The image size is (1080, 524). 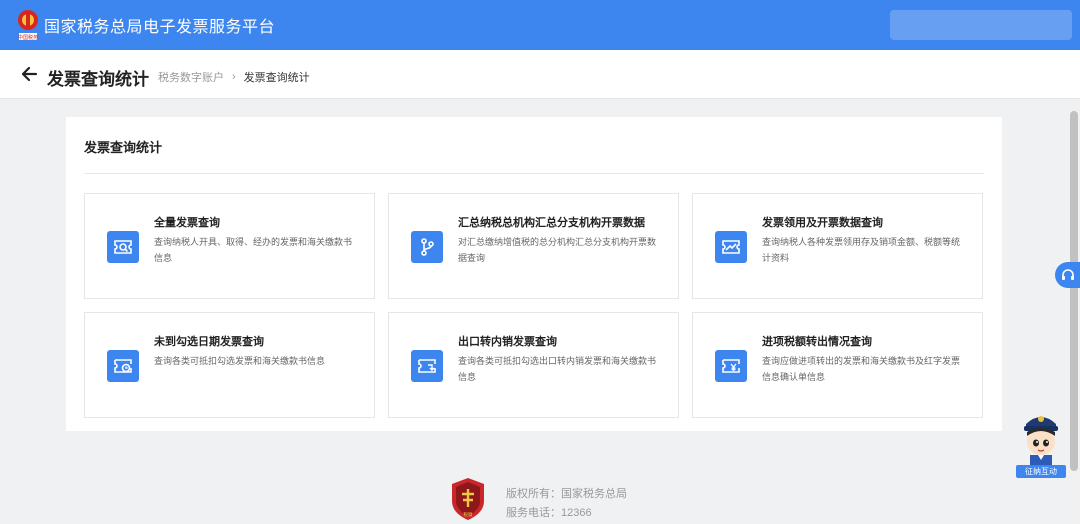 I want to click on platform-title: 国家税务总局电子发票服务平台, so click(x=160, y=27).